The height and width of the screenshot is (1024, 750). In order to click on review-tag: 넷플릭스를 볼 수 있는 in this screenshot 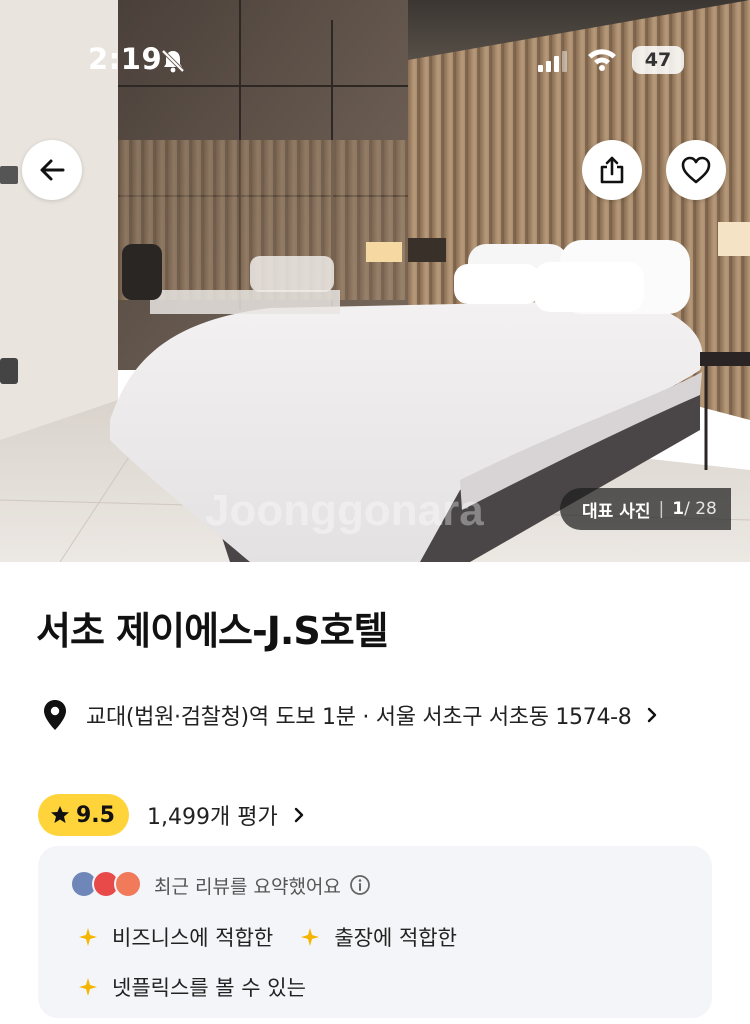, I will do `click(192, 987)`.